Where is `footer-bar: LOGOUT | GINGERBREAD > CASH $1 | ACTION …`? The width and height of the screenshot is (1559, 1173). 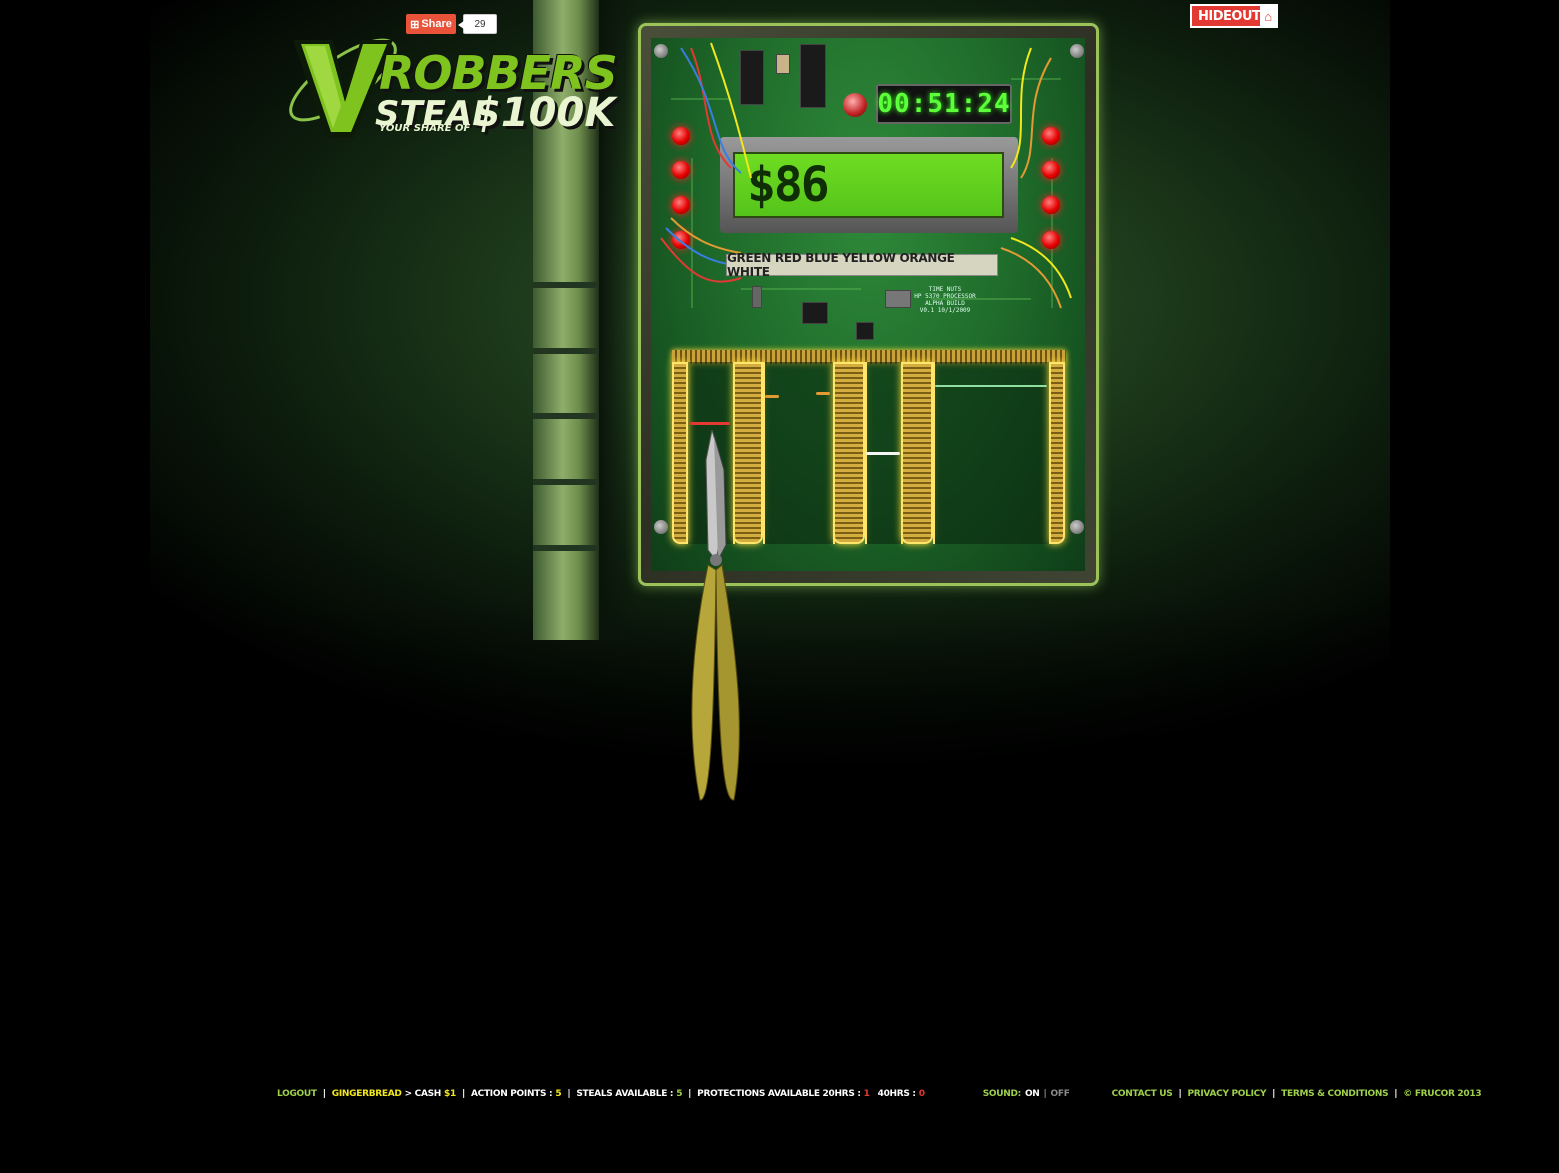
footer-bar: LOGOUT | GINGERBREAD > CASH $1 | ACTION … is located at coordinates (879, 1094).